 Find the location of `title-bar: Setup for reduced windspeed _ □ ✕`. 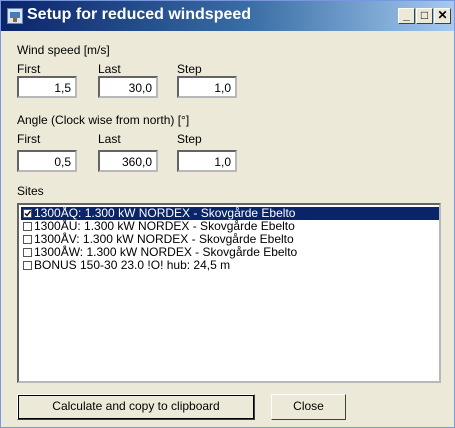

title-bar: Setup for reduced windspeed _ □ ✕ is located at coordinates (227, 16).